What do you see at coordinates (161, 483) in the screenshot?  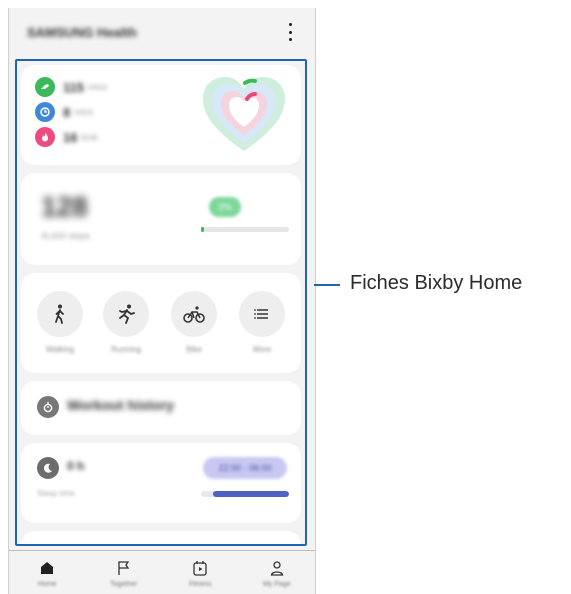 I see `sleep-card: 0 h Sleep time 22:00 - 06:00` at bounding box center [161, 483].